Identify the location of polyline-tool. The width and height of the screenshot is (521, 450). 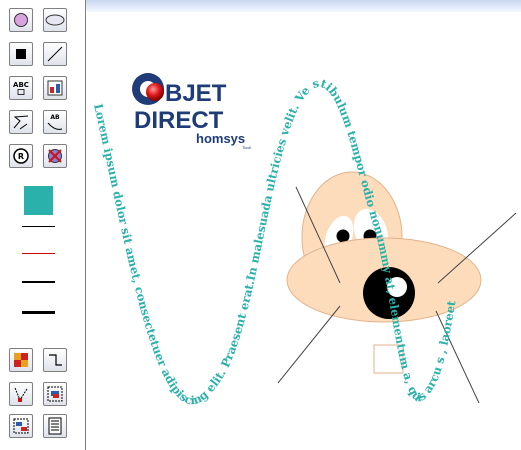
(21, 122).